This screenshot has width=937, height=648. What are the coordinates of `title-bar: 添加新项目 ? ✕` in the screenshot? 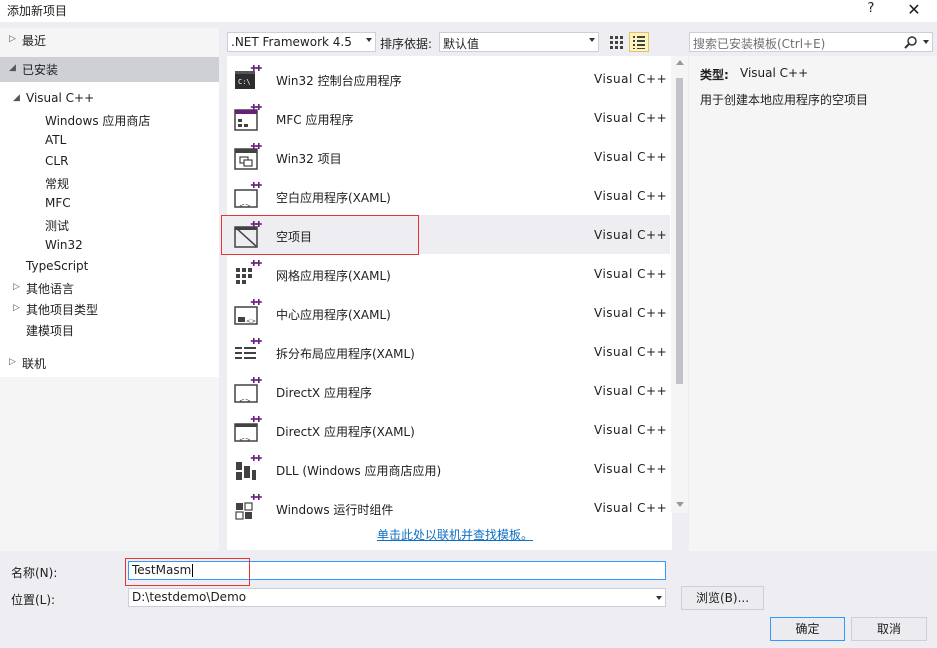 It's located at (468, 11).